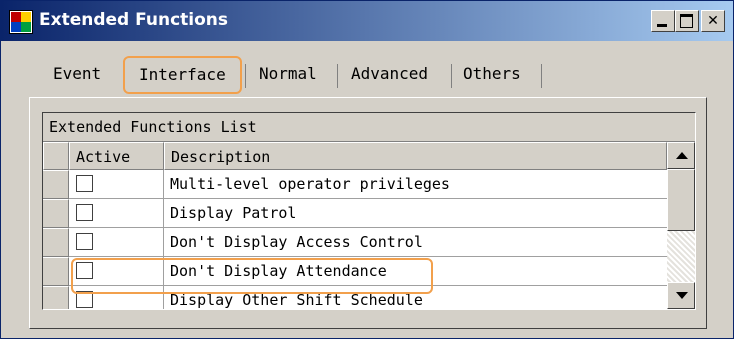 Image resolution: width=734 pixels, height=339 pixels. I want to click on tab-normal: Normal, so click(288, 73).